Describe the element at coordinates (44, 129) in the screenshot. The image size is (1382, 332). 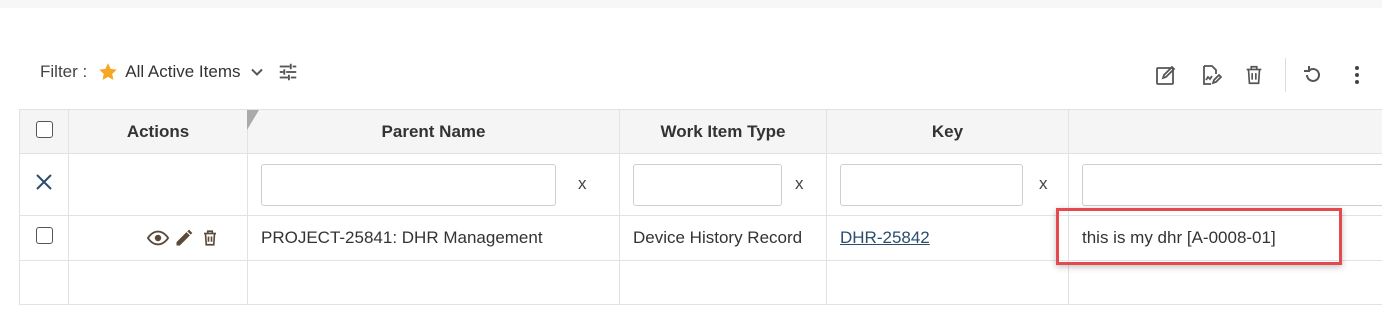
I see `select-all-checkbox` at that location.